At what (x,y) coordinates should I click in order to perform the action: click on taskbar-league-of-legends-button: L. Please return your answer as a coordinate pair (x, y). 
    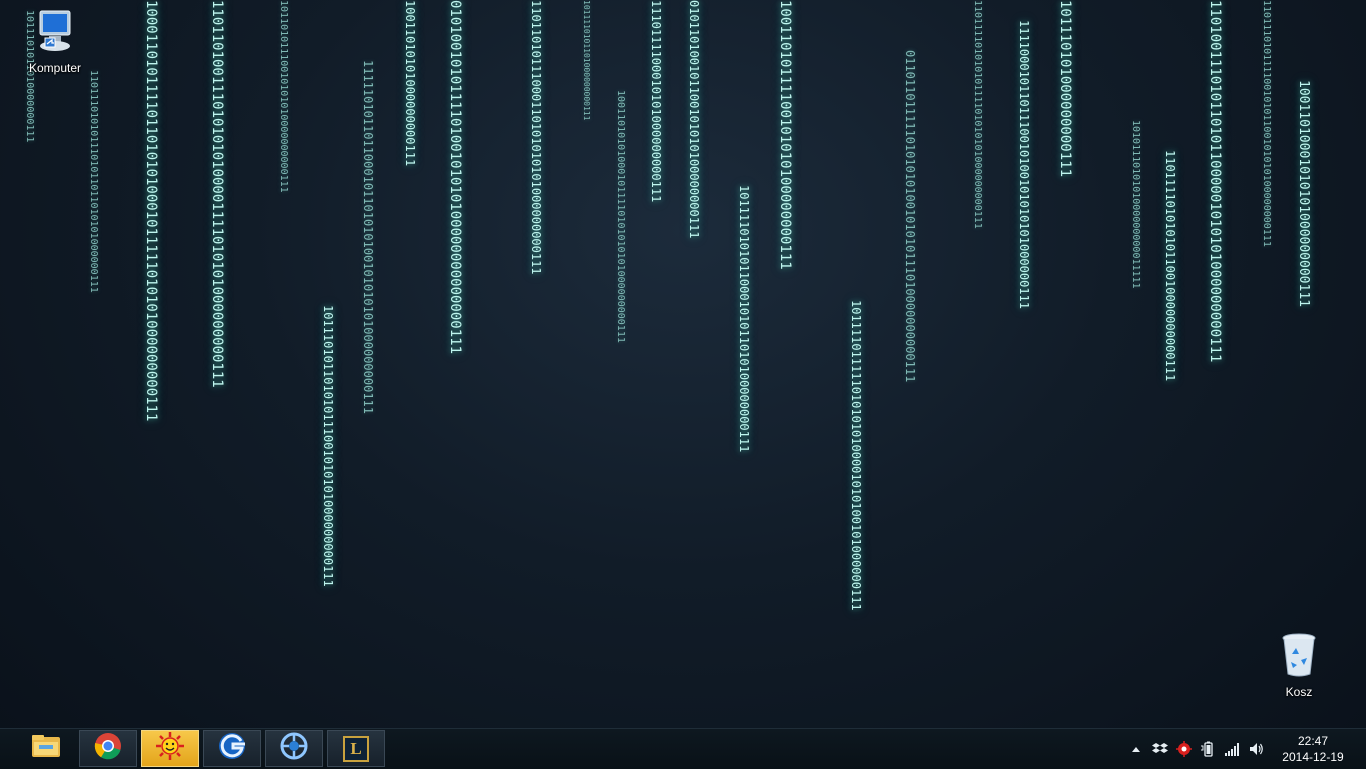
    Looking at the image, I should click on (356, 748).